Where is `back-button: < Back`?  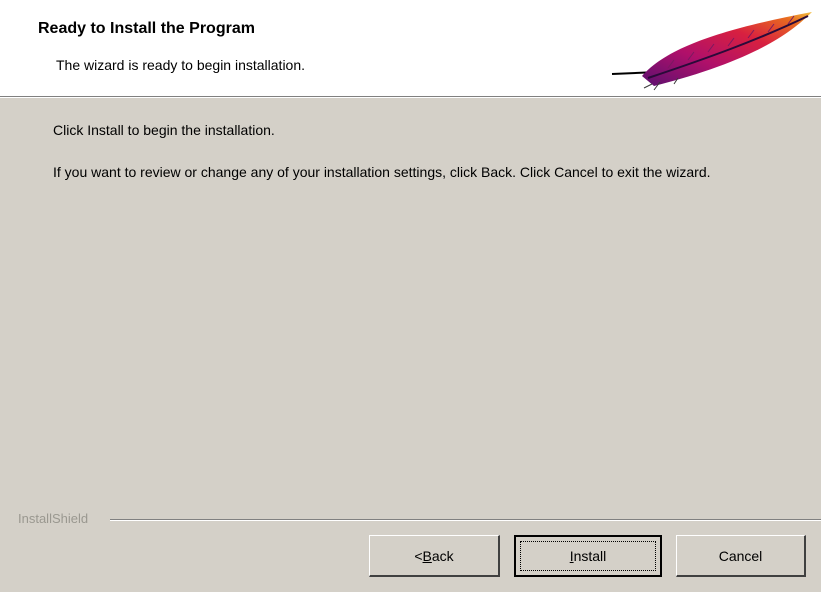
back-button: < Back is located at coordinates (434, 556).